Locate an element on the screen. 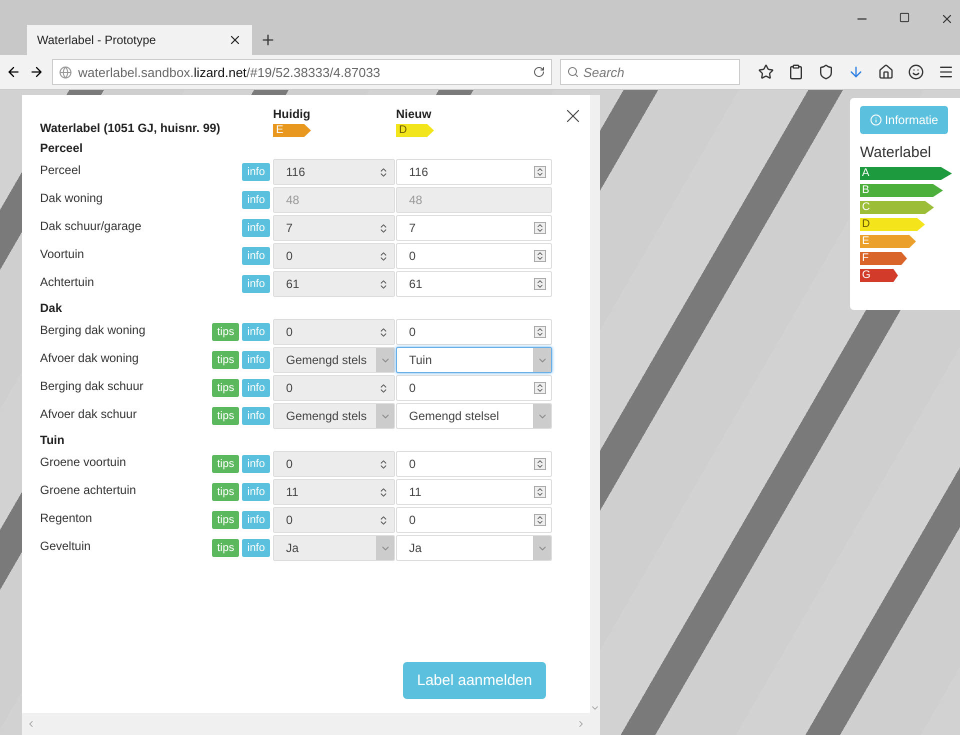  label-badge: D is located at coordinates (415, 130).